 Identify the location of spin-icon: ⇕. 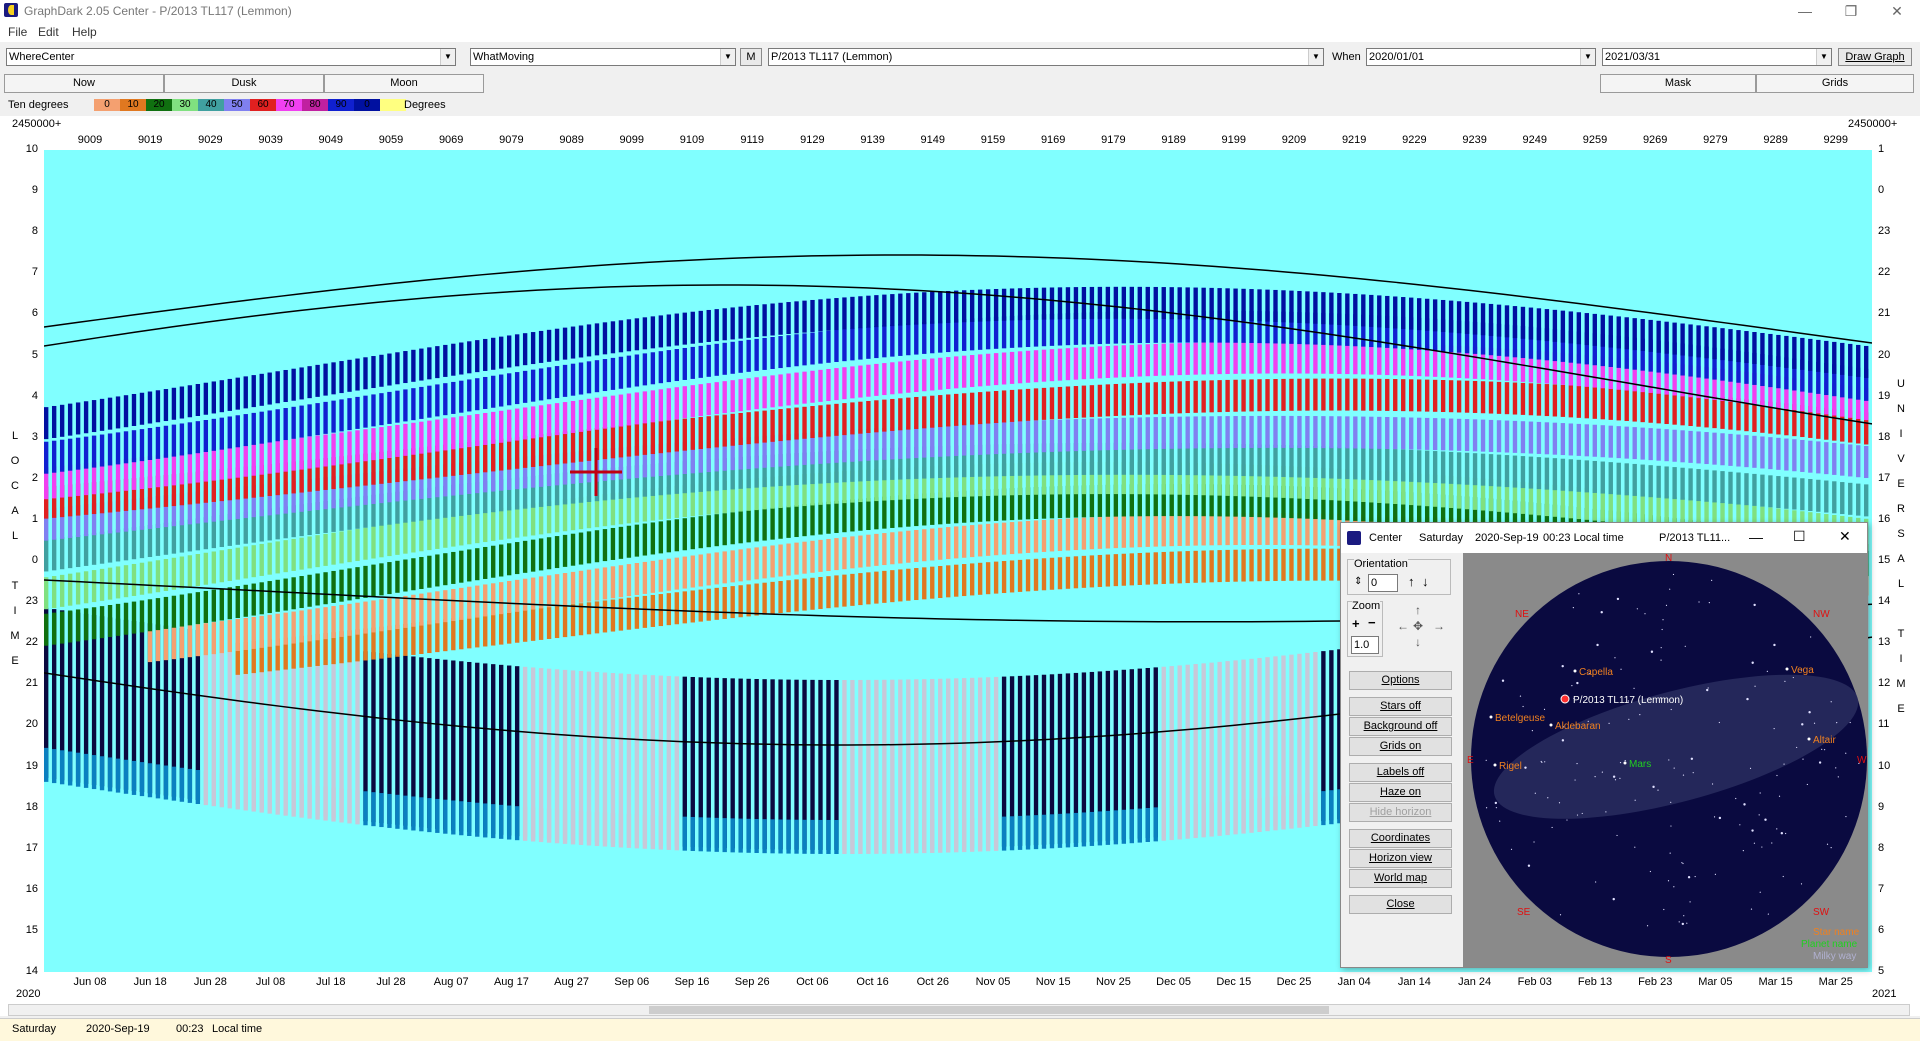
(1358, 581).